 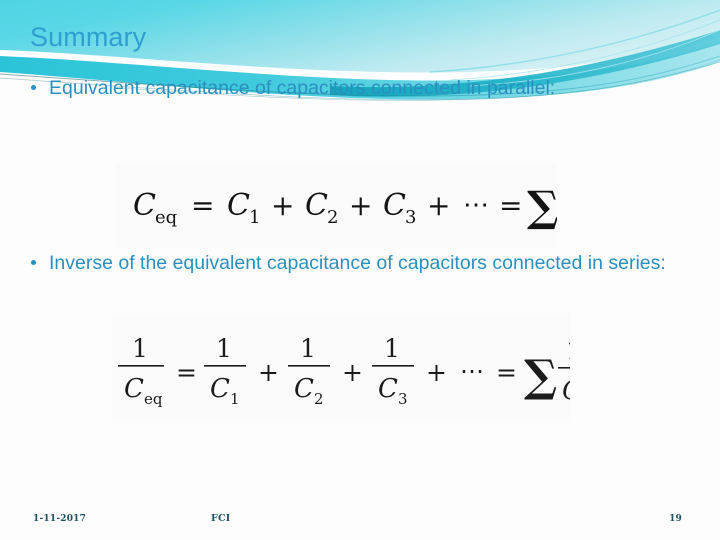 I want to click on page-title: Summary, so click(x=88, y=37).